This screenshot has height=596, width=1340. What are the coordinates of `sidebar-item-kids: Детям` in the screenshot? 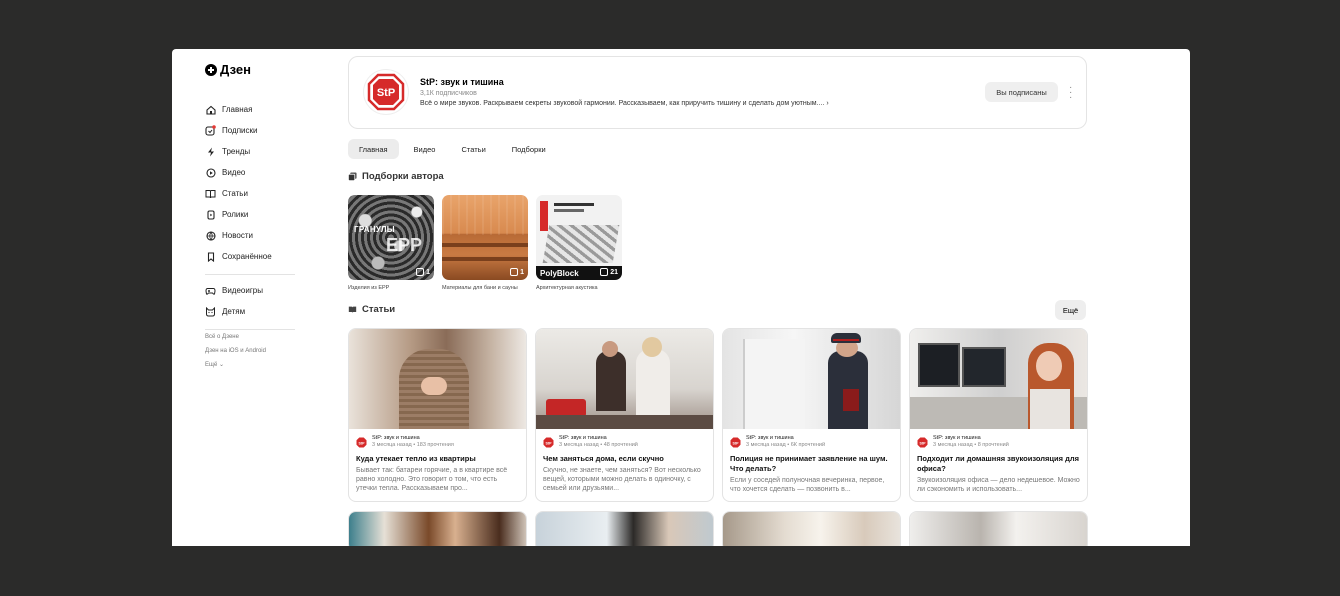 It's located at (250, 311).